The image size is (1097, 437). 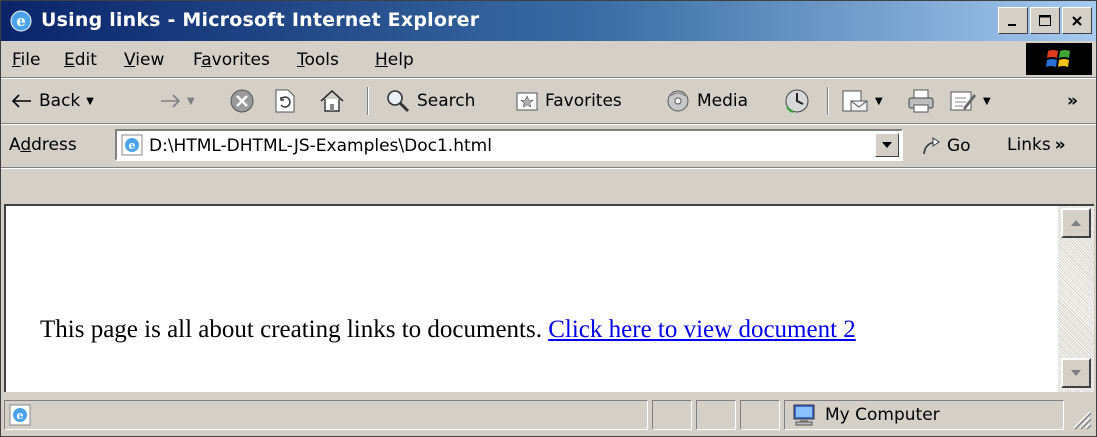 I want to click on minimize-button, so click(x=1013, y=20).